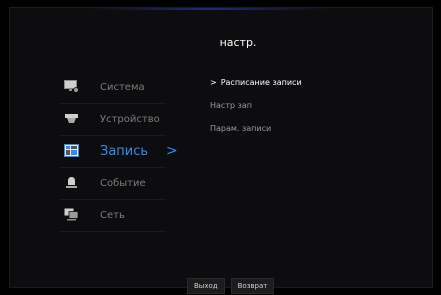 The height and width of the screenshot is (295, 441). I want to click on page-title: настр., so click(221, 42).